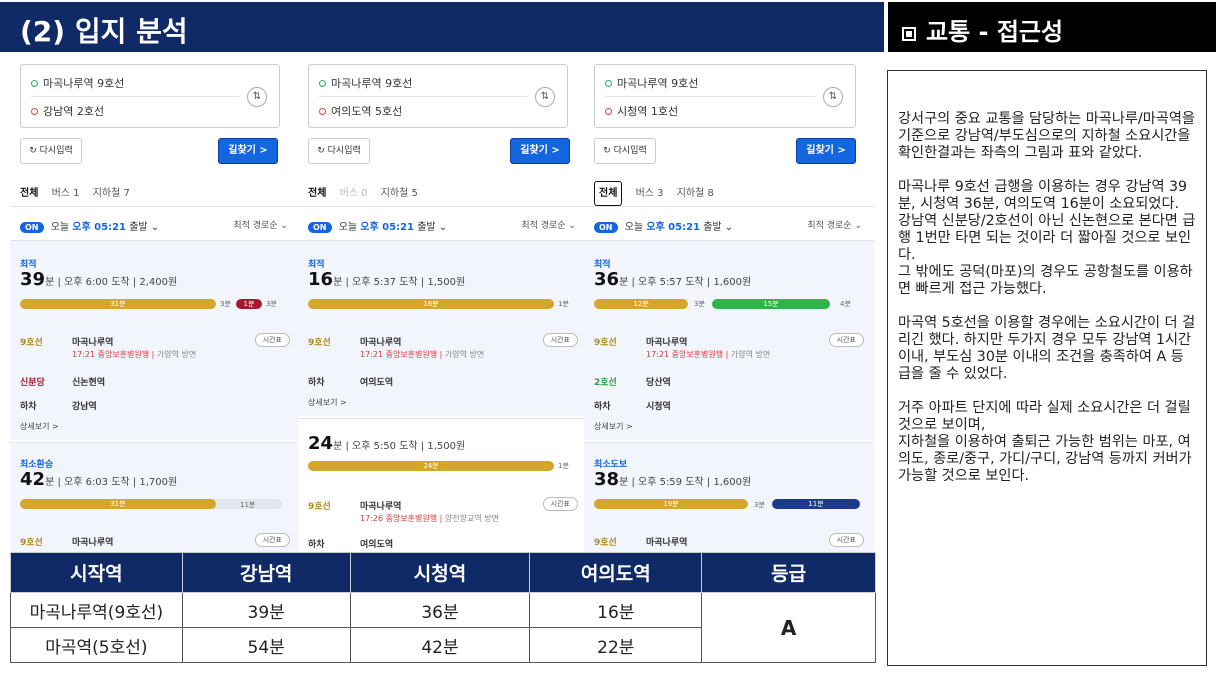 The image size is (1216, 684). What do you see at coordinates (249, 304) in the screenshot?
I see `segment-bar: 1분` at bounding box center [249, 304].